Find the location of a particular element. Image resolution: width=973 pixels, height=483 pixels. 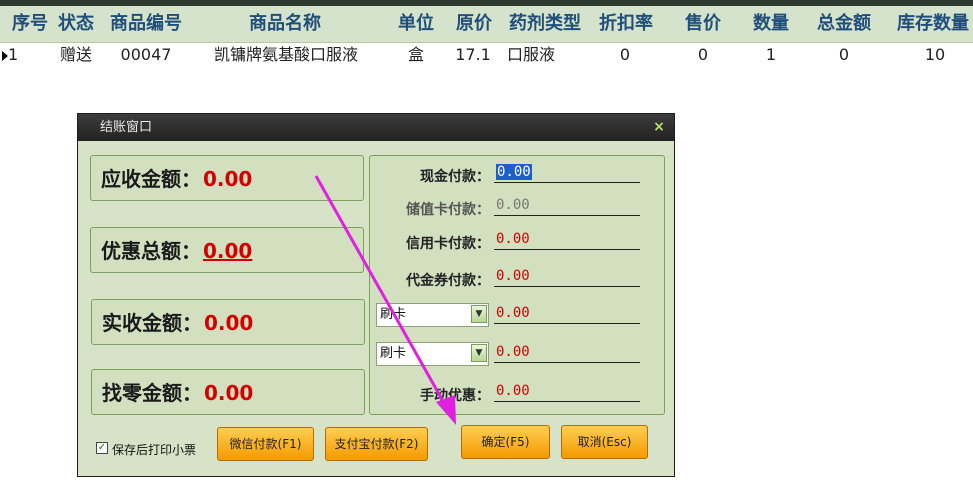

discount-total-box: 优惠总额： 0.00 is located at coordinates (227, 250).